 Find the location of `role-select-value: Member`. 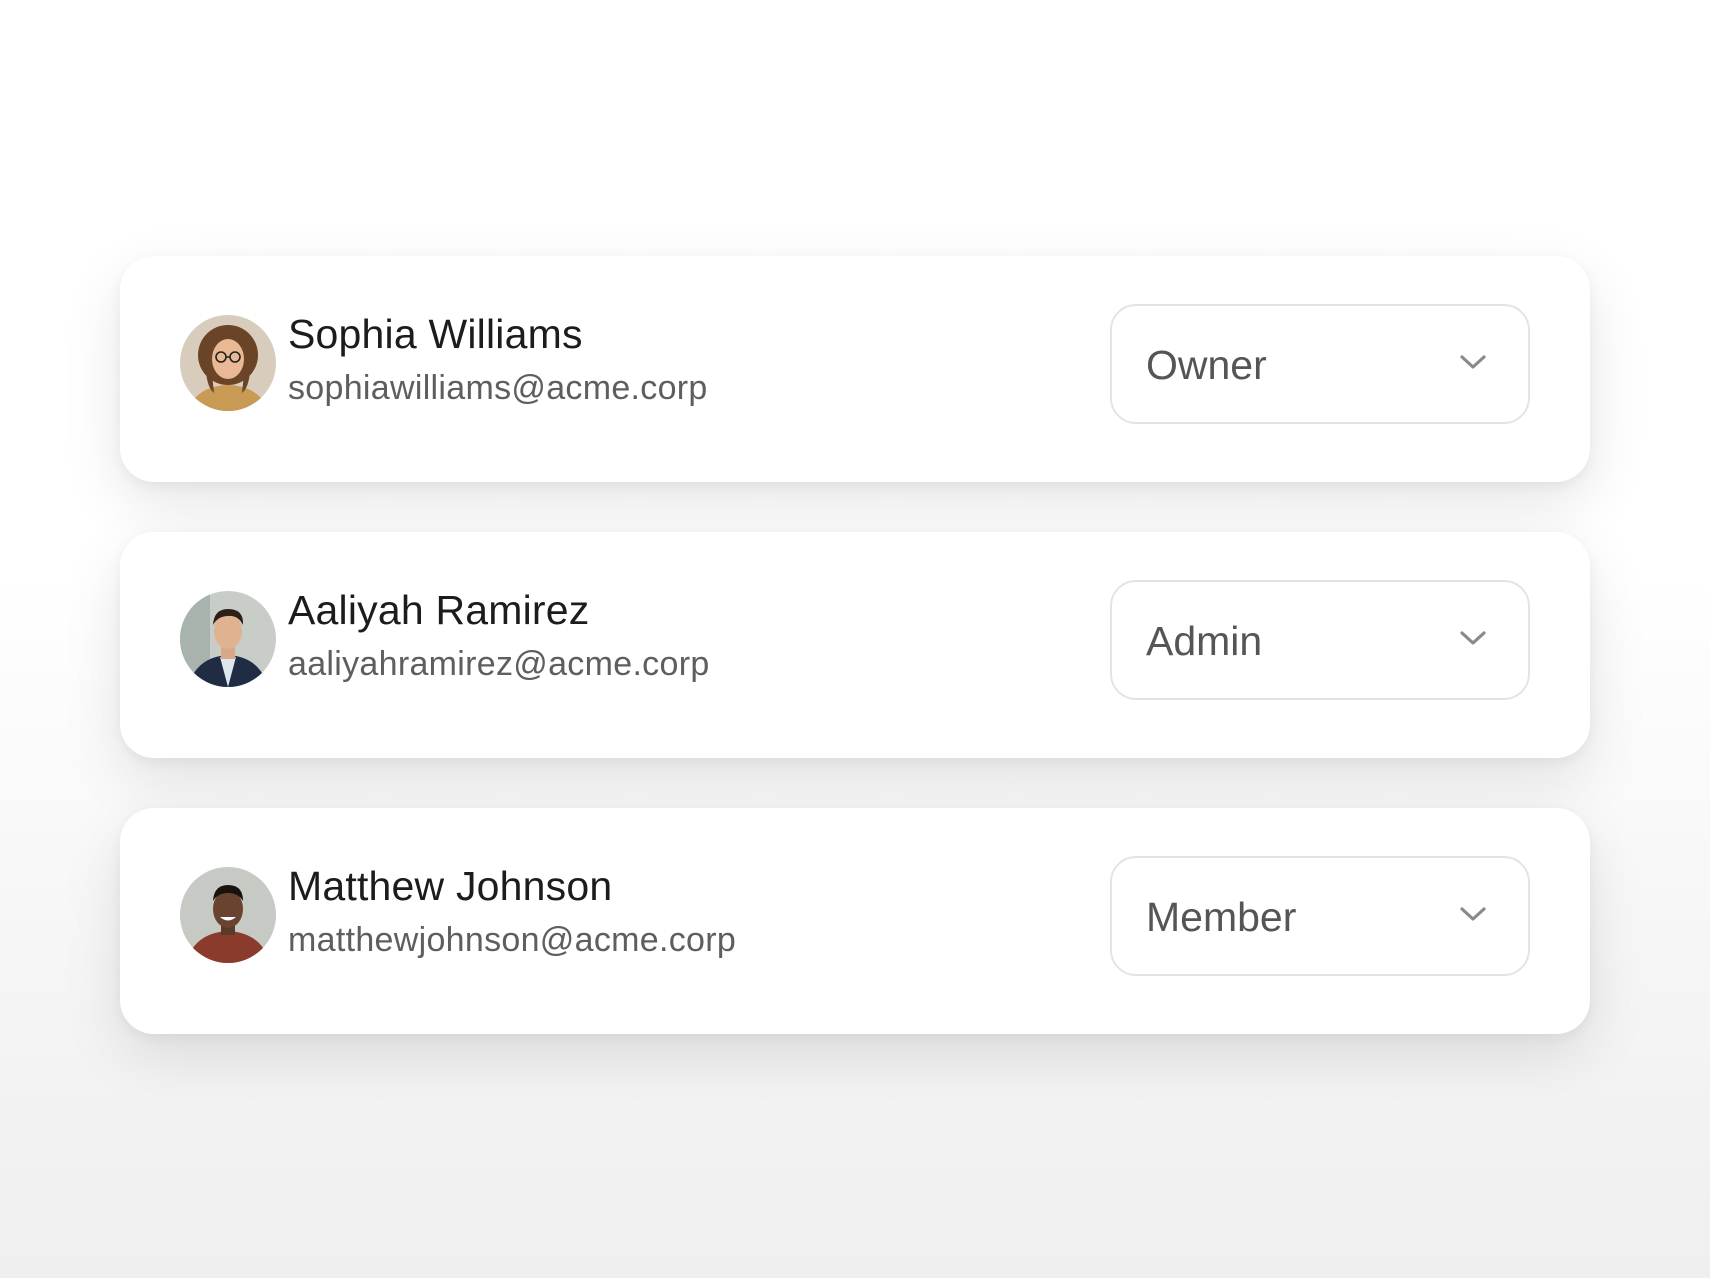

role-select-value: Member is located at coordinates (1221, 917).